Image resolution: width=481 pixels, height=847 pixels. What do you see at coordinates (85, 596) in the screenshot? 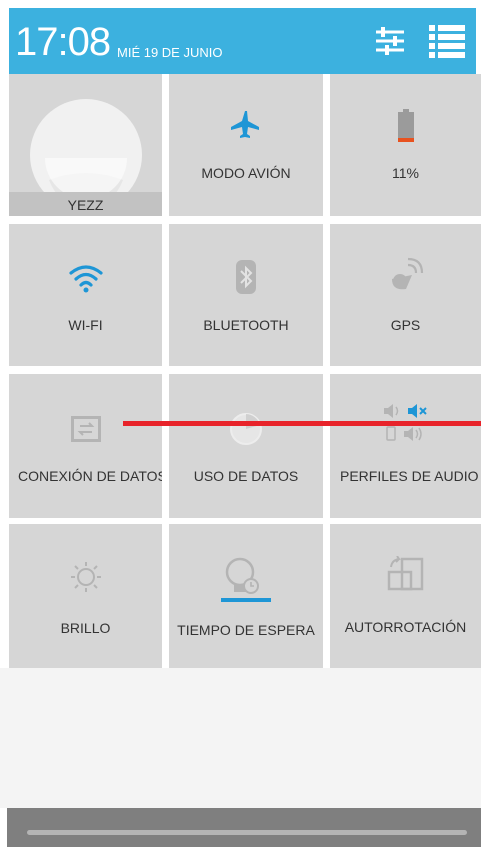
I see `tile-brightness: BRILLO` at bounding box center [85, 596].